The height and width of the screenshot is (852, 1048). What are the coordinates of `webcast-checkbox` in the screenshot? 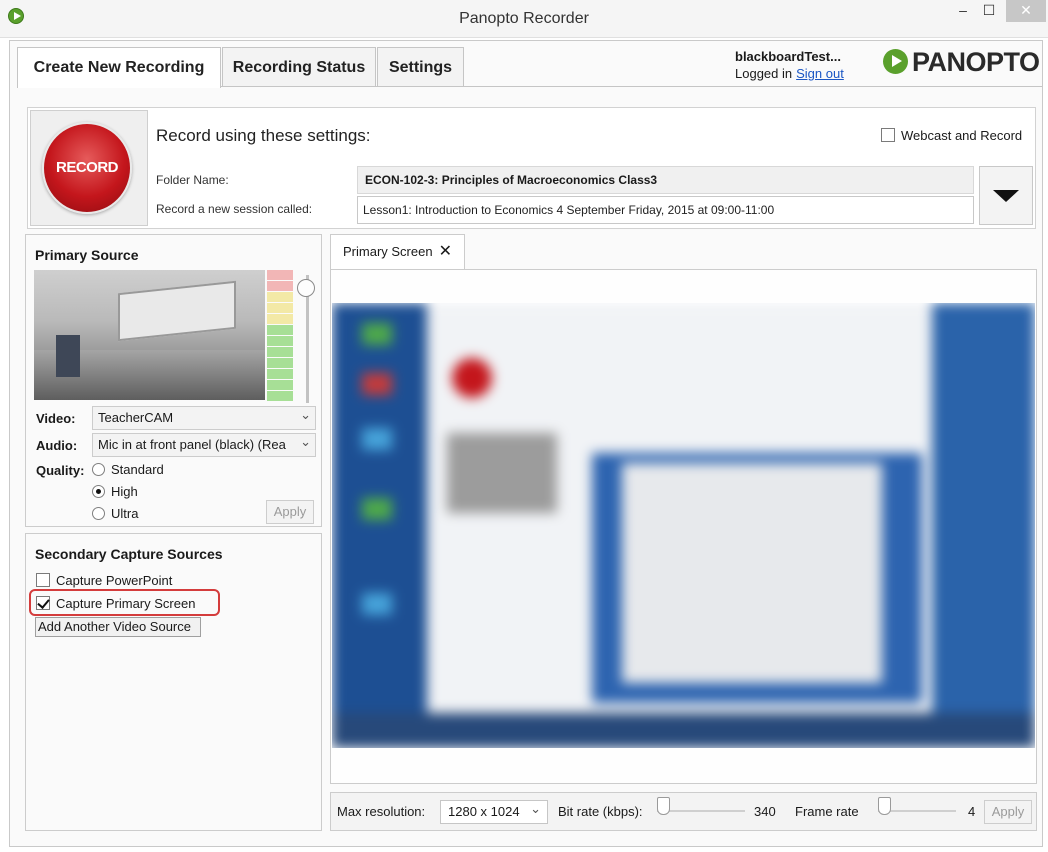 It's located at (888, 135).